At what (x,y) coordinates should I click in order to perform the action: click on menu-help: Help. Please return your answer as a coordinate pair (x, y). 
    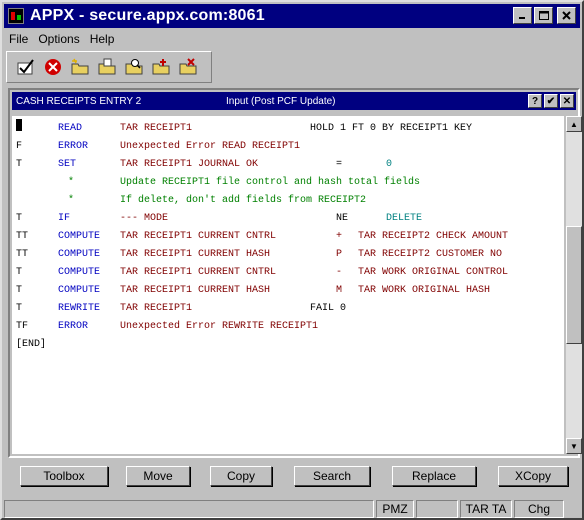
    Looking at the image, I should click on (102, 39).